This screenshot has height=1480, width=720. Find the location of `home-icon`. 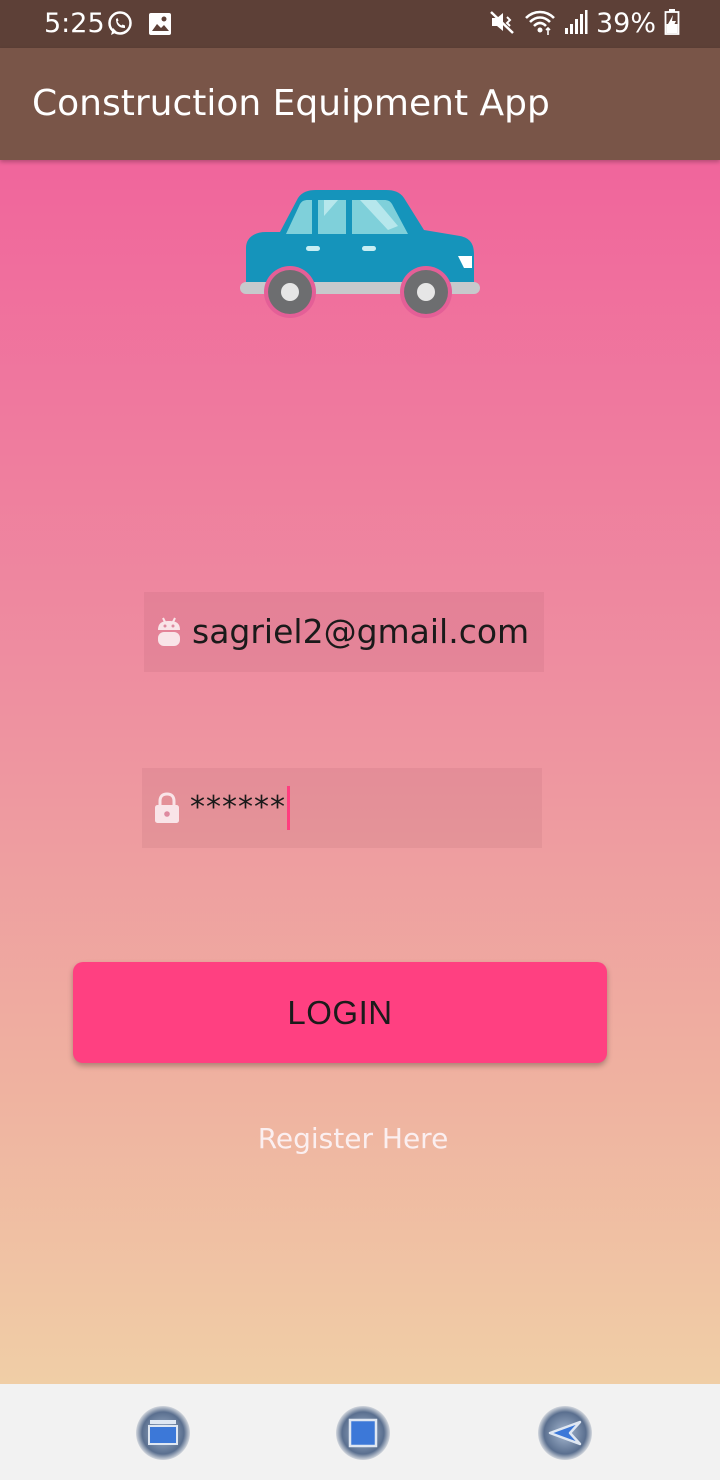

home-icon is located at coordinates (363, 1433).